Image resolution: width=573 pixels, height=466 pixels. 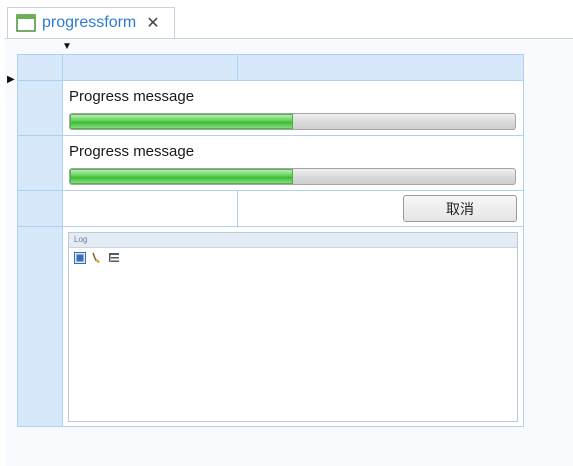 What do you see at coordinates (286, 19) in the screenshot?
I see `tab-strip: progressform ✕` at bounding box center [286, 19].